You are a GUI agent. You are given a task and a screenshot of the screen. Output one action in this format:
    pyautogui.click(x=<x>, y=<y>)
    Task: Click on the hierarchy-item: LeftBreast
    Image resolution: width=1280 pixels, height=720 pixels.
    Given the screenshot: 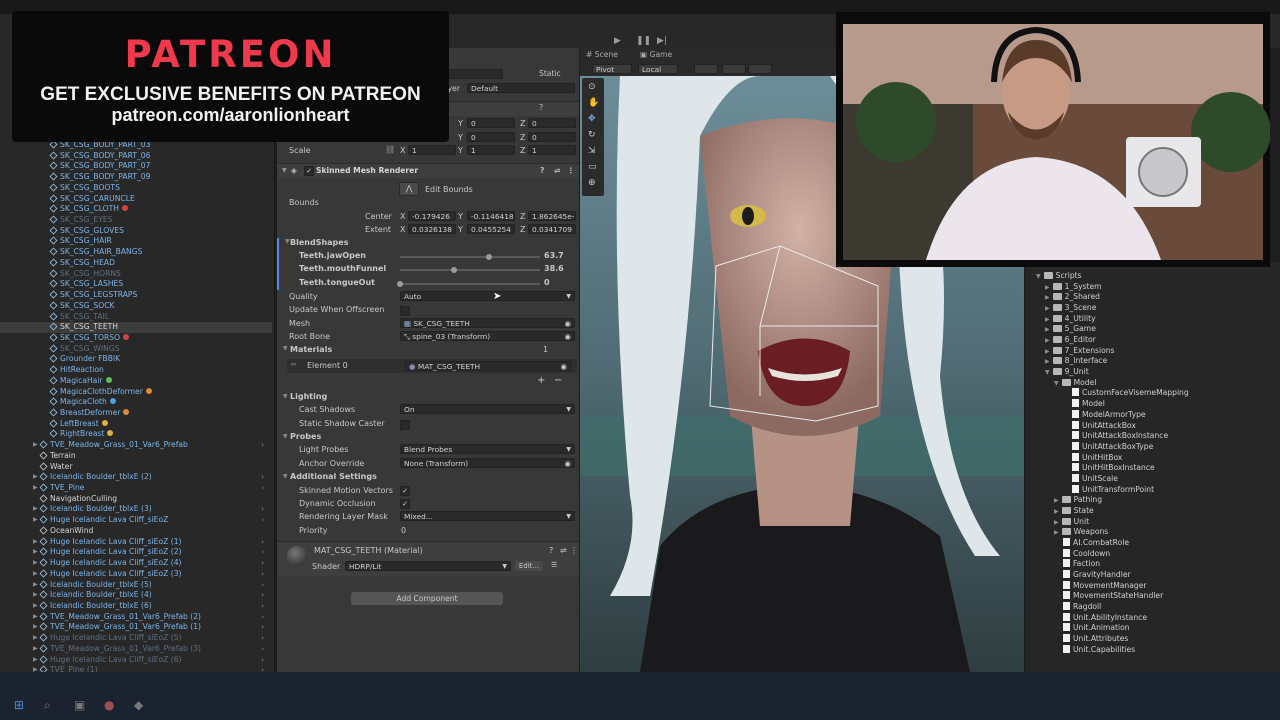 What is the action you would take?
    pyautogui.click(x=136, y=424)
    